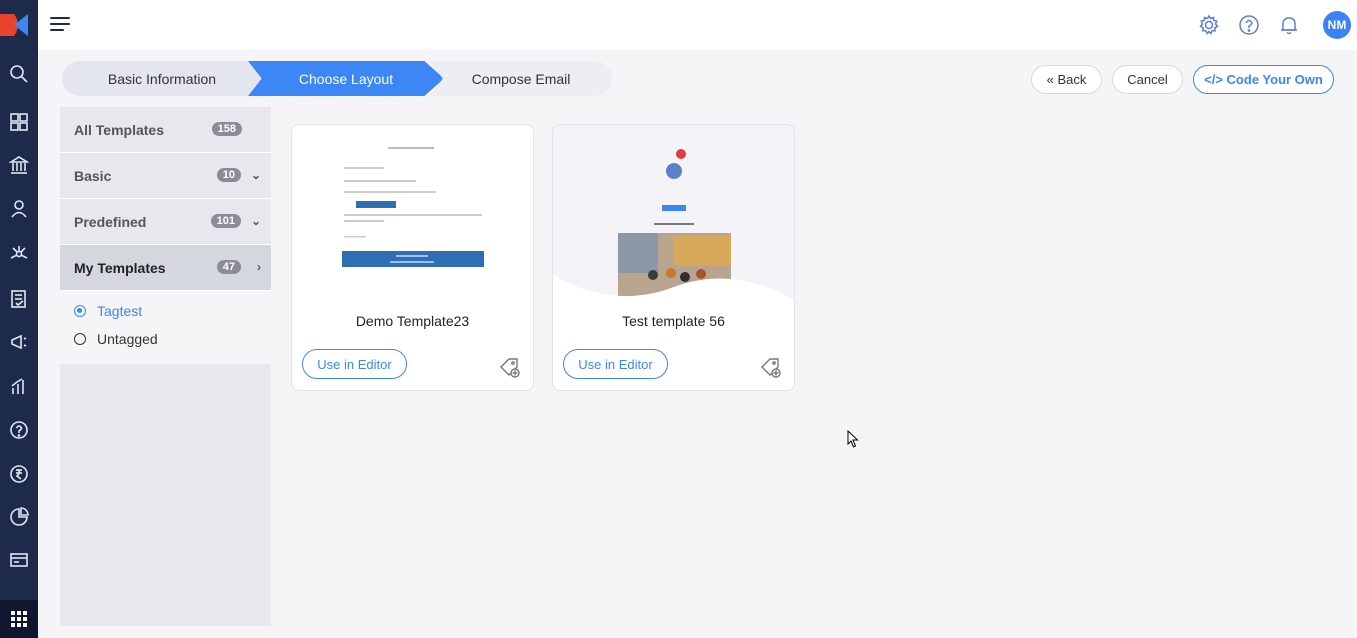 This screenshot has height=638, width=1357. I want to click on sidebar-item-label: Basic, so click(93, 175).